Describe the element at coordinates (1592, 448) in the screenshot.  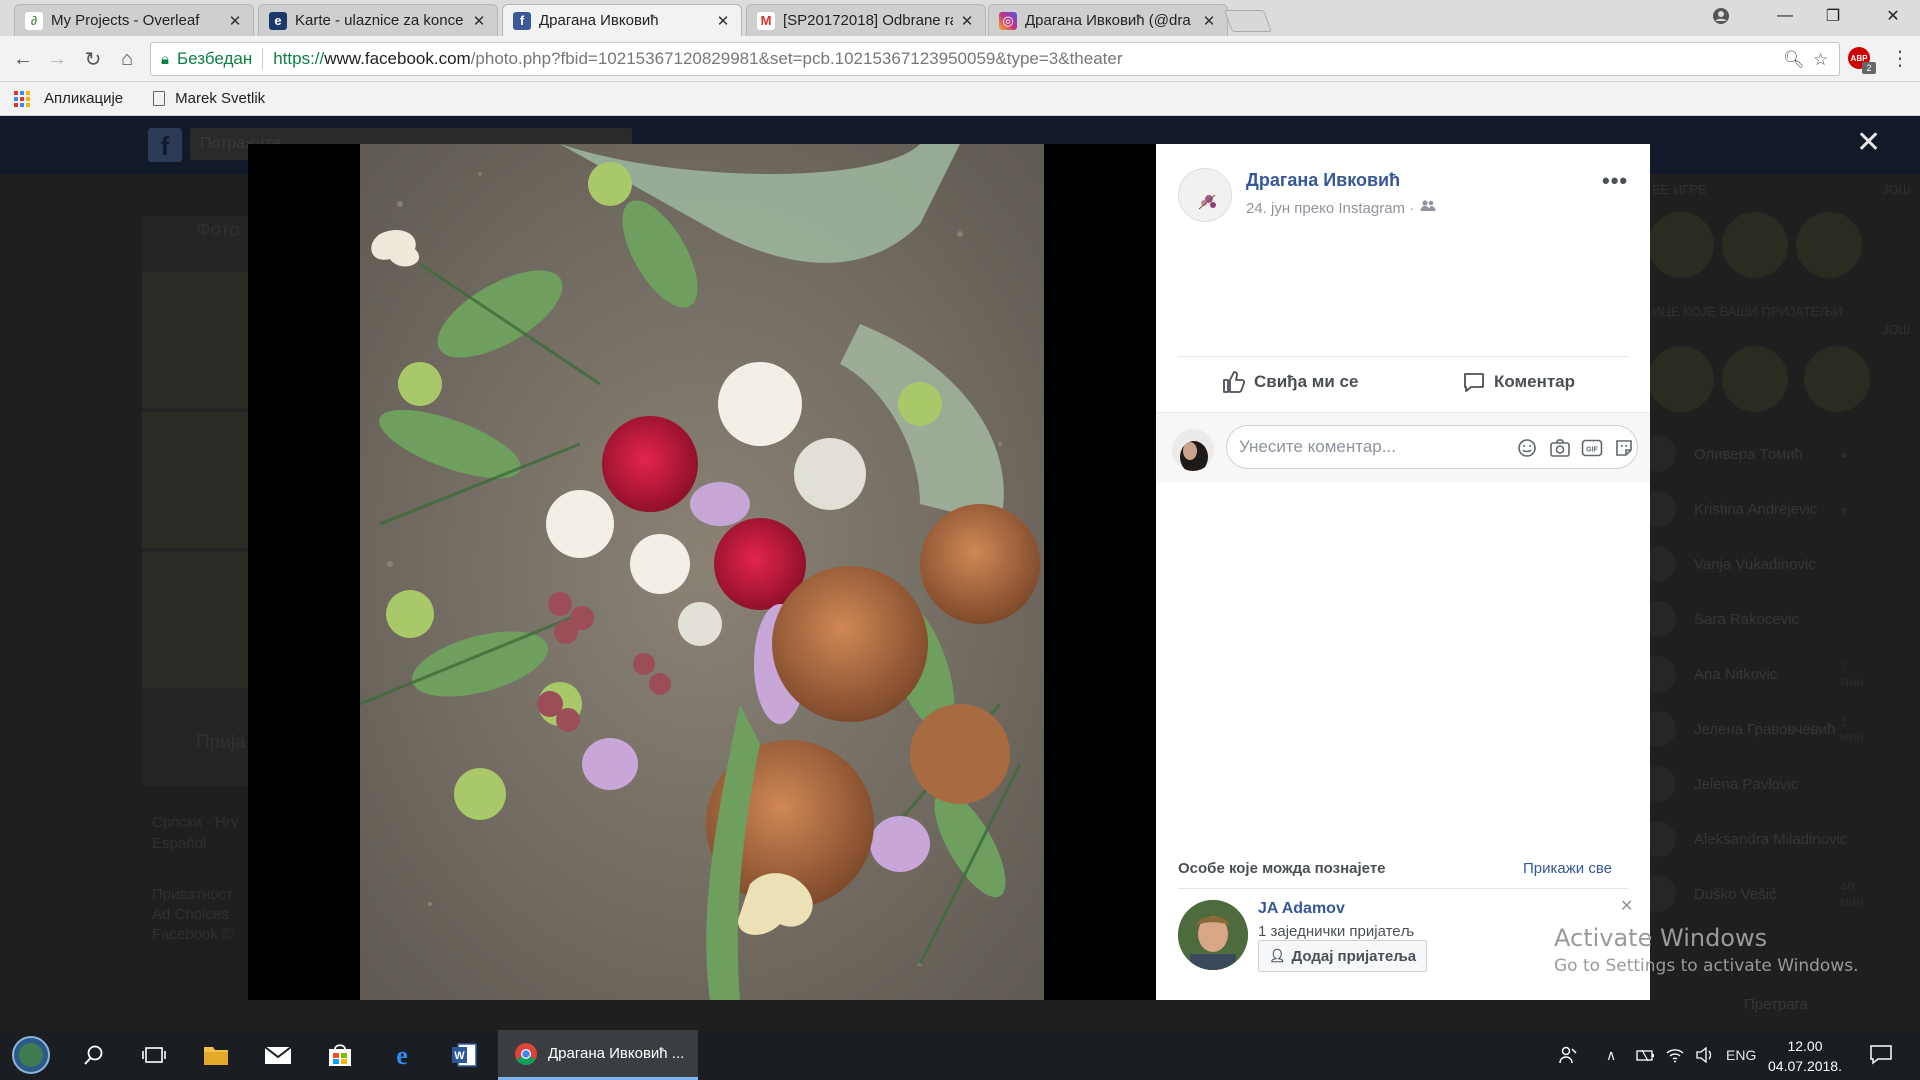
I see `gif-icon: GIF` at that location.